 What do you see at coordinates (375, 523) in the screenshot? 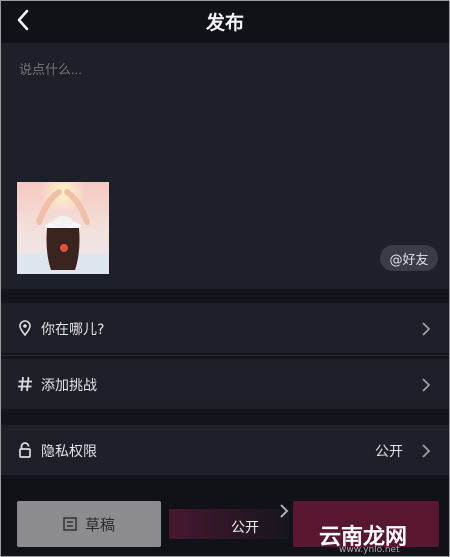
I see `watermark: 云南龙网 www.ynlo.net` at bounding box center [375, 523].